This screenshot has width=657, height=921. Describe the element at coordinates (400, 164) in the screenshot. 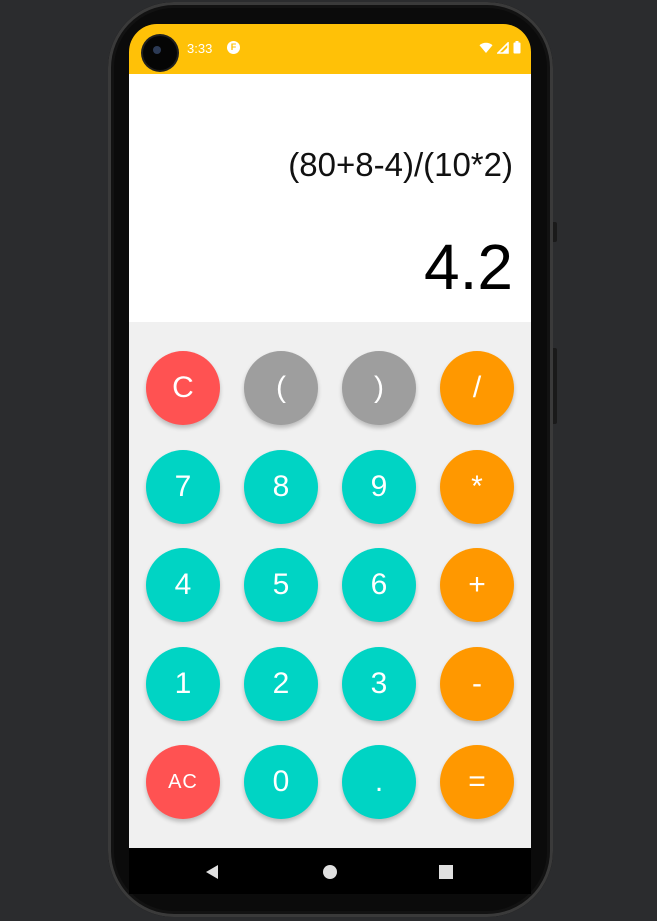

I see `expression-text: (80+8-4)/(10*2)` at that location.